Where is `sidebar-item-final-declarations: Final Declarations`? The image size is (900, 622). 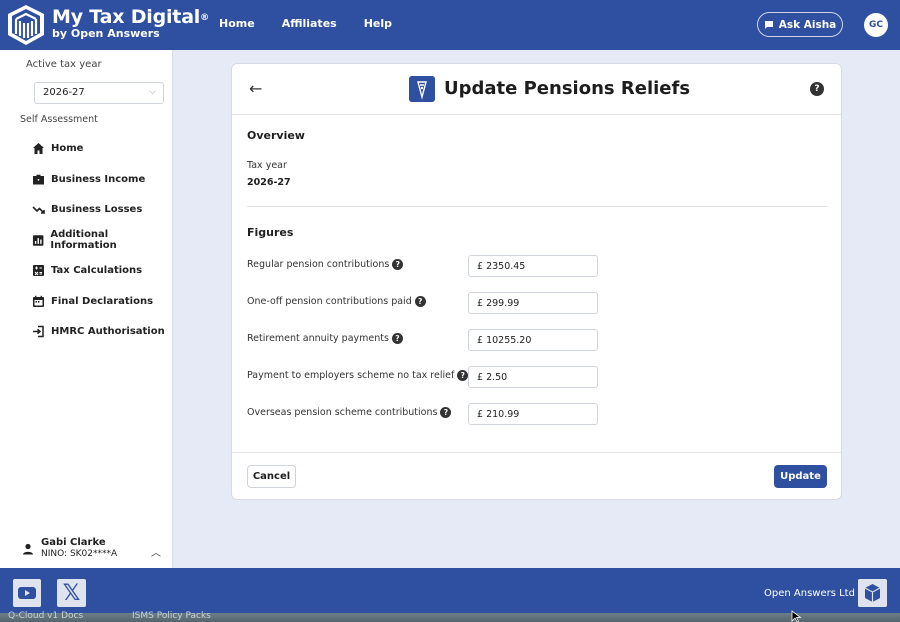 sidebar-item-final-declarations: Final Declarations is located at coordinates (92, 301).